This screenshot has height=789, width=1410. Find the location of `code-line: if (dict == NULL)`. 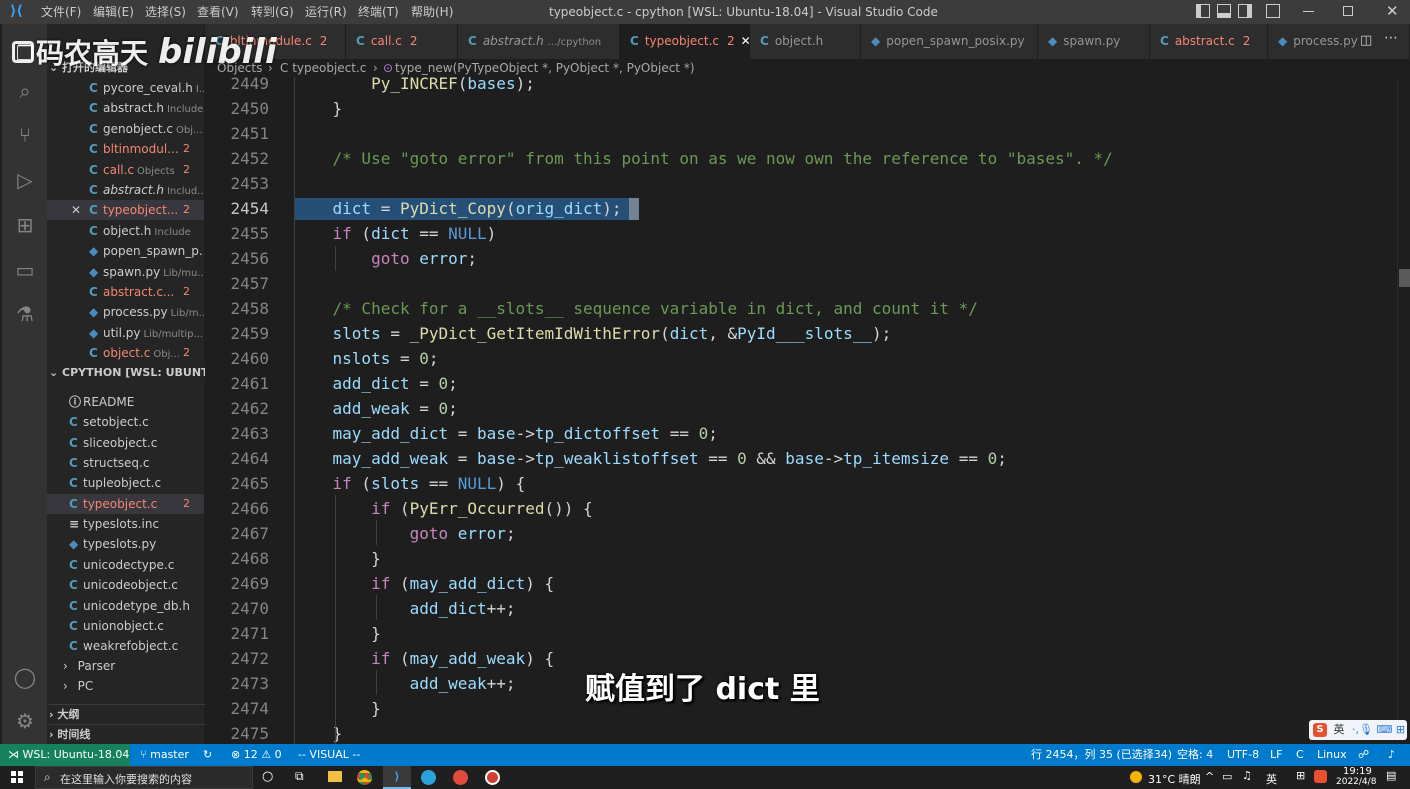

code-line: if (dict == NULL) is located at coordinates (395, 233).